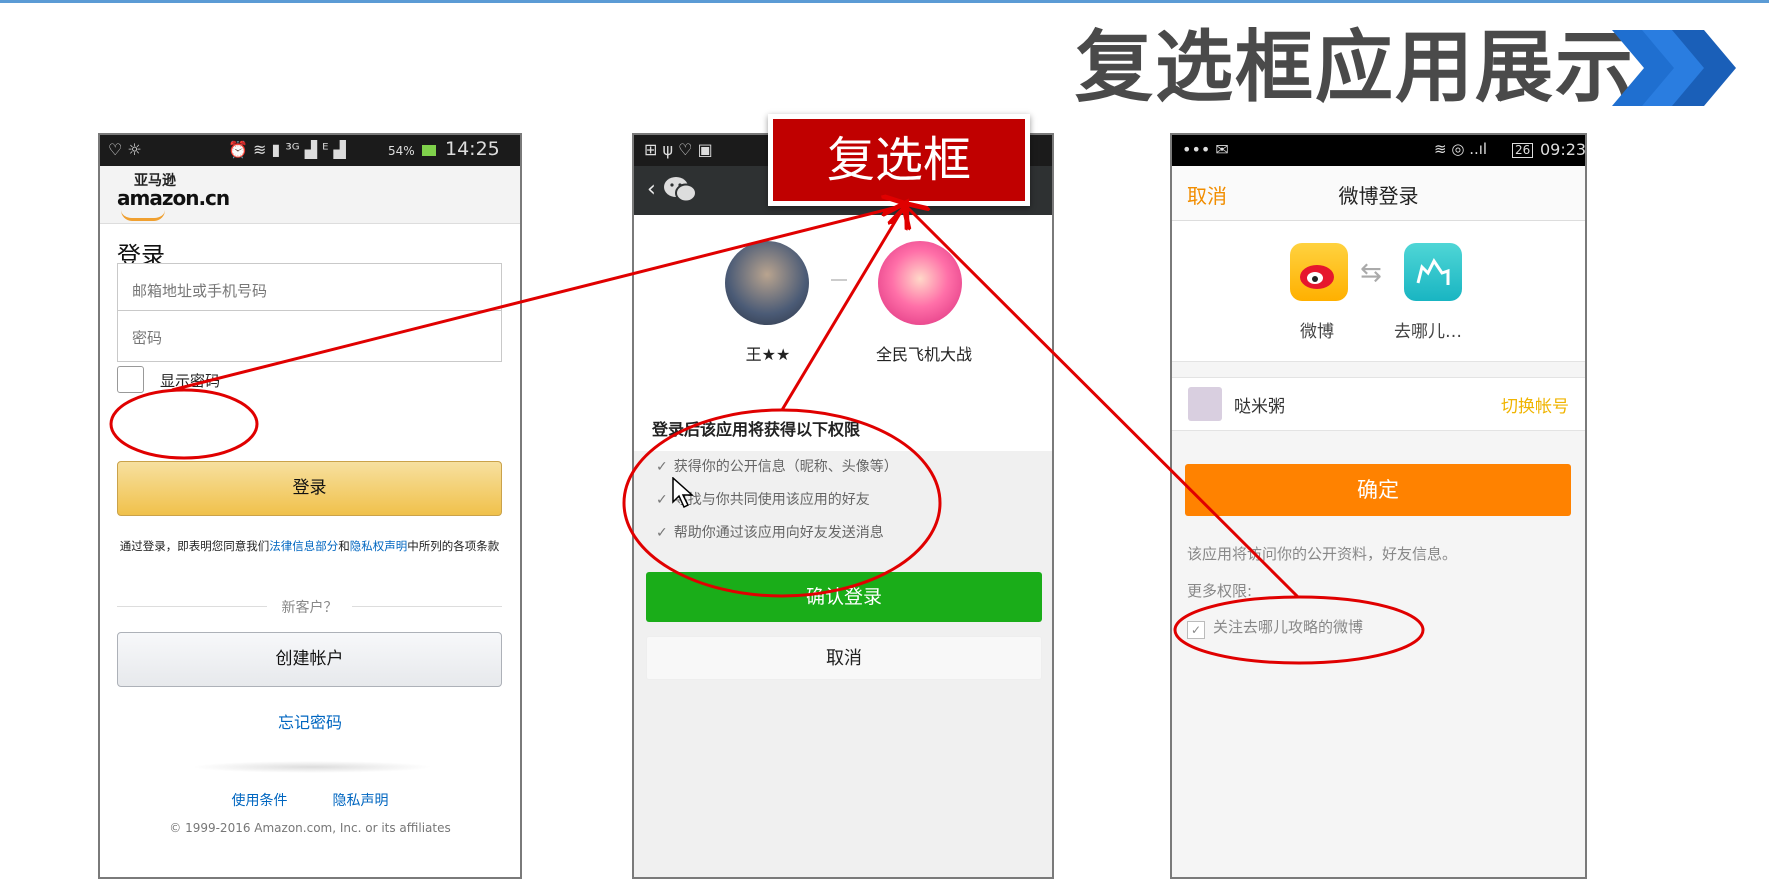  Describe the element at coordinates (287, 149) in the screenshot. I see `signal-icons: ⏰ ≋ ▮ ³ᴳ ▟ ᴱ ▟` at that location.